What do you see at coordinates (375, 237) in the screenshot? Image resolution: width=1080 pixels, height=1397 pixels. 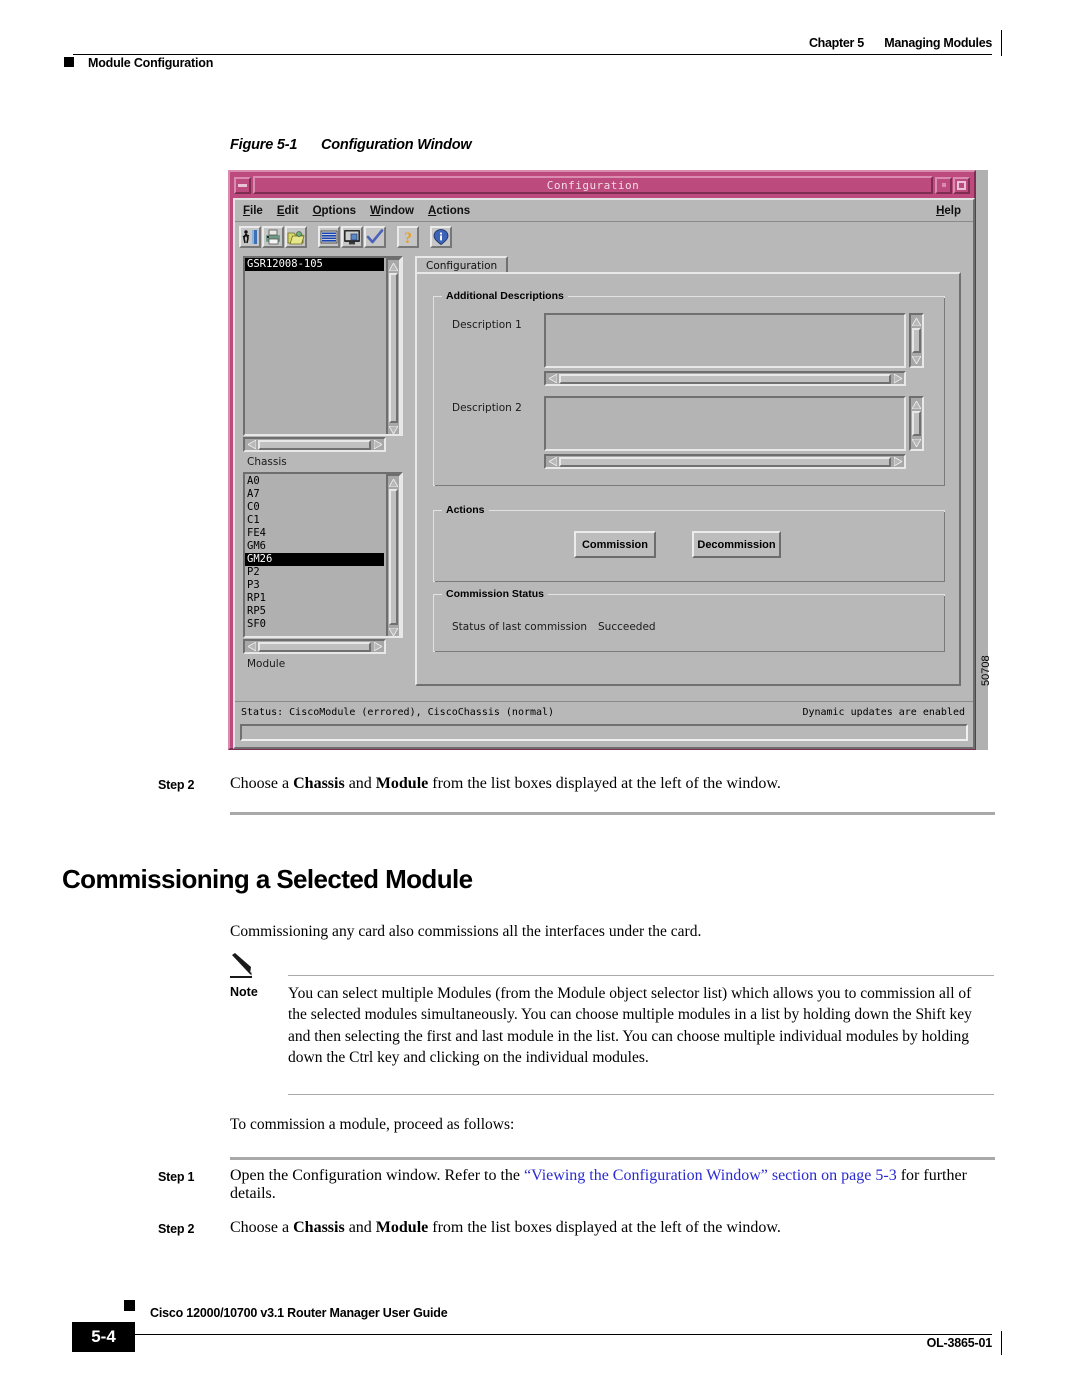 I see `check-icon` at bounding box center [375, 237].